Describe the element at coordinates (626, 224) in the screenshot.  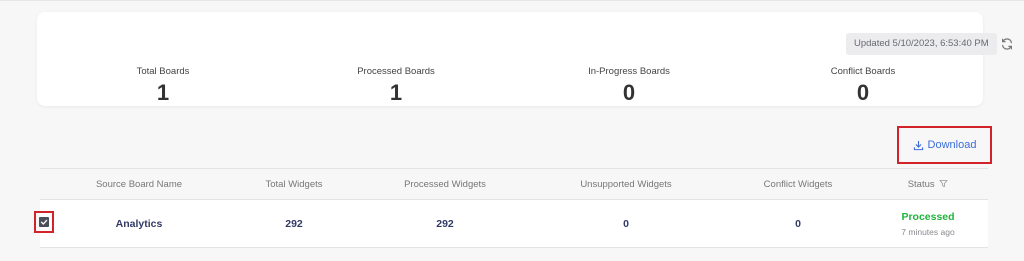
I see `cell-unsupported-widgets: 0` at that location.